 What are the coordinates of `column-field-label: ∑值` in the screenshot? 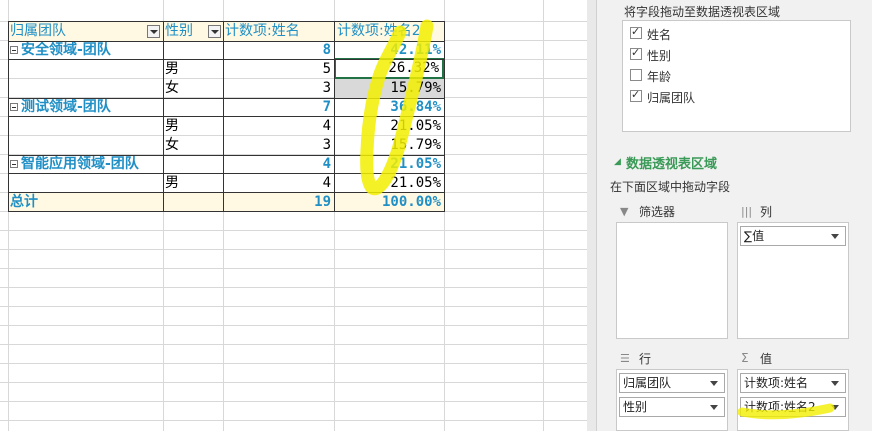 It's located at (754, 236).